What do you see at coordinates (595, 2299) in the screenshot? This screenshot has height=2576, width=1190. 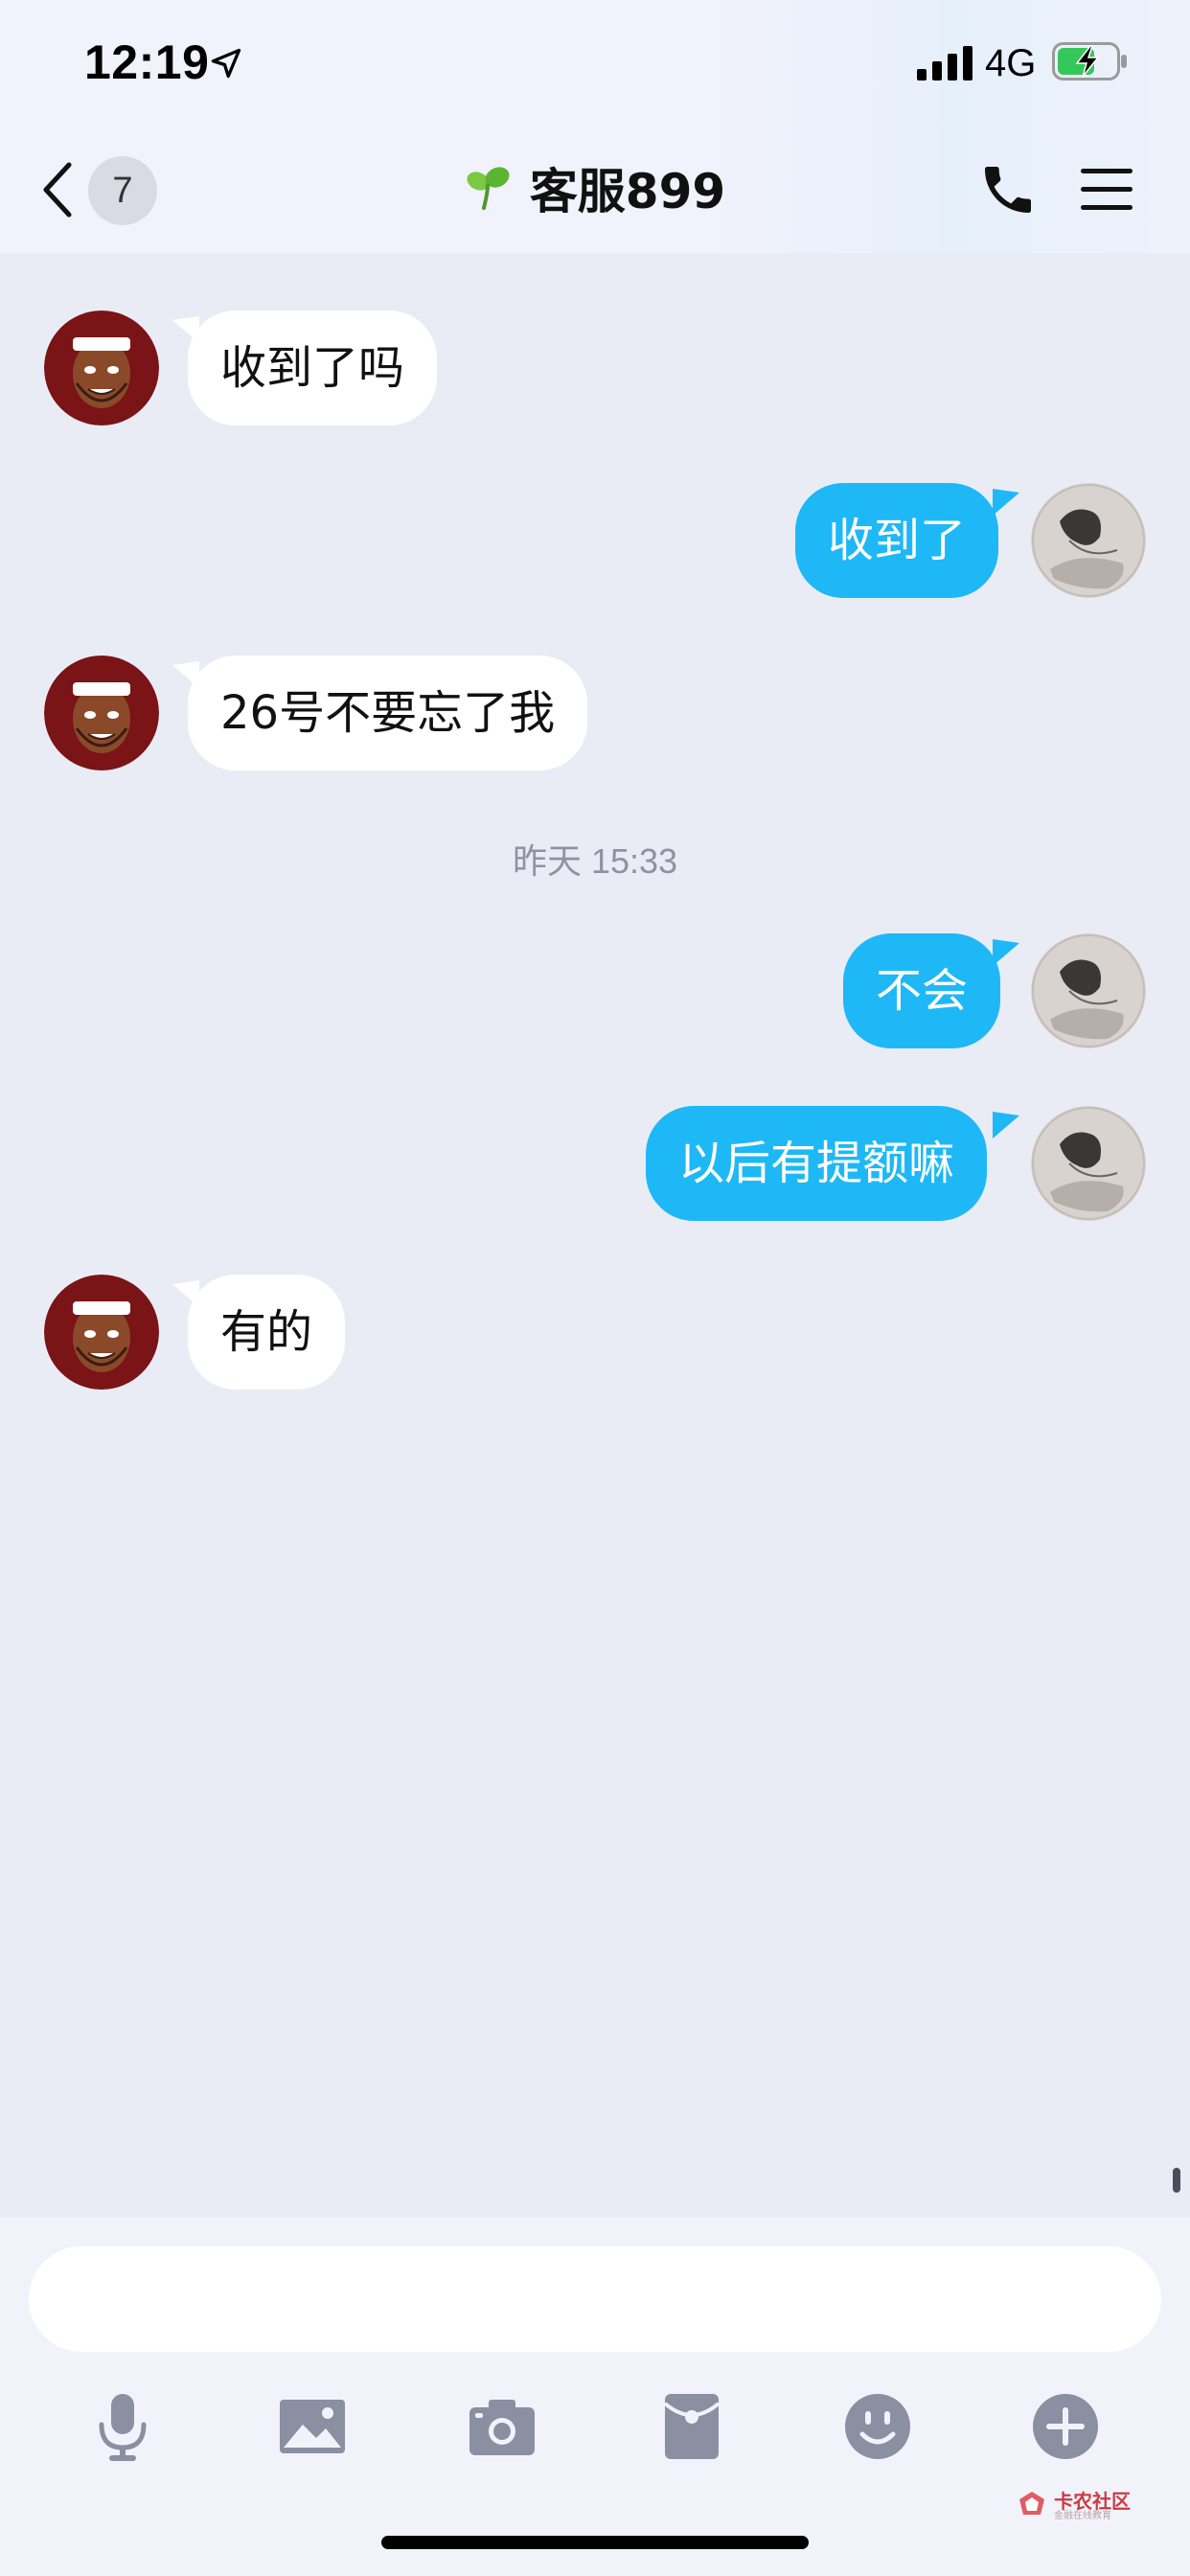 I see `message-input` at bounding box center [595, 2299].